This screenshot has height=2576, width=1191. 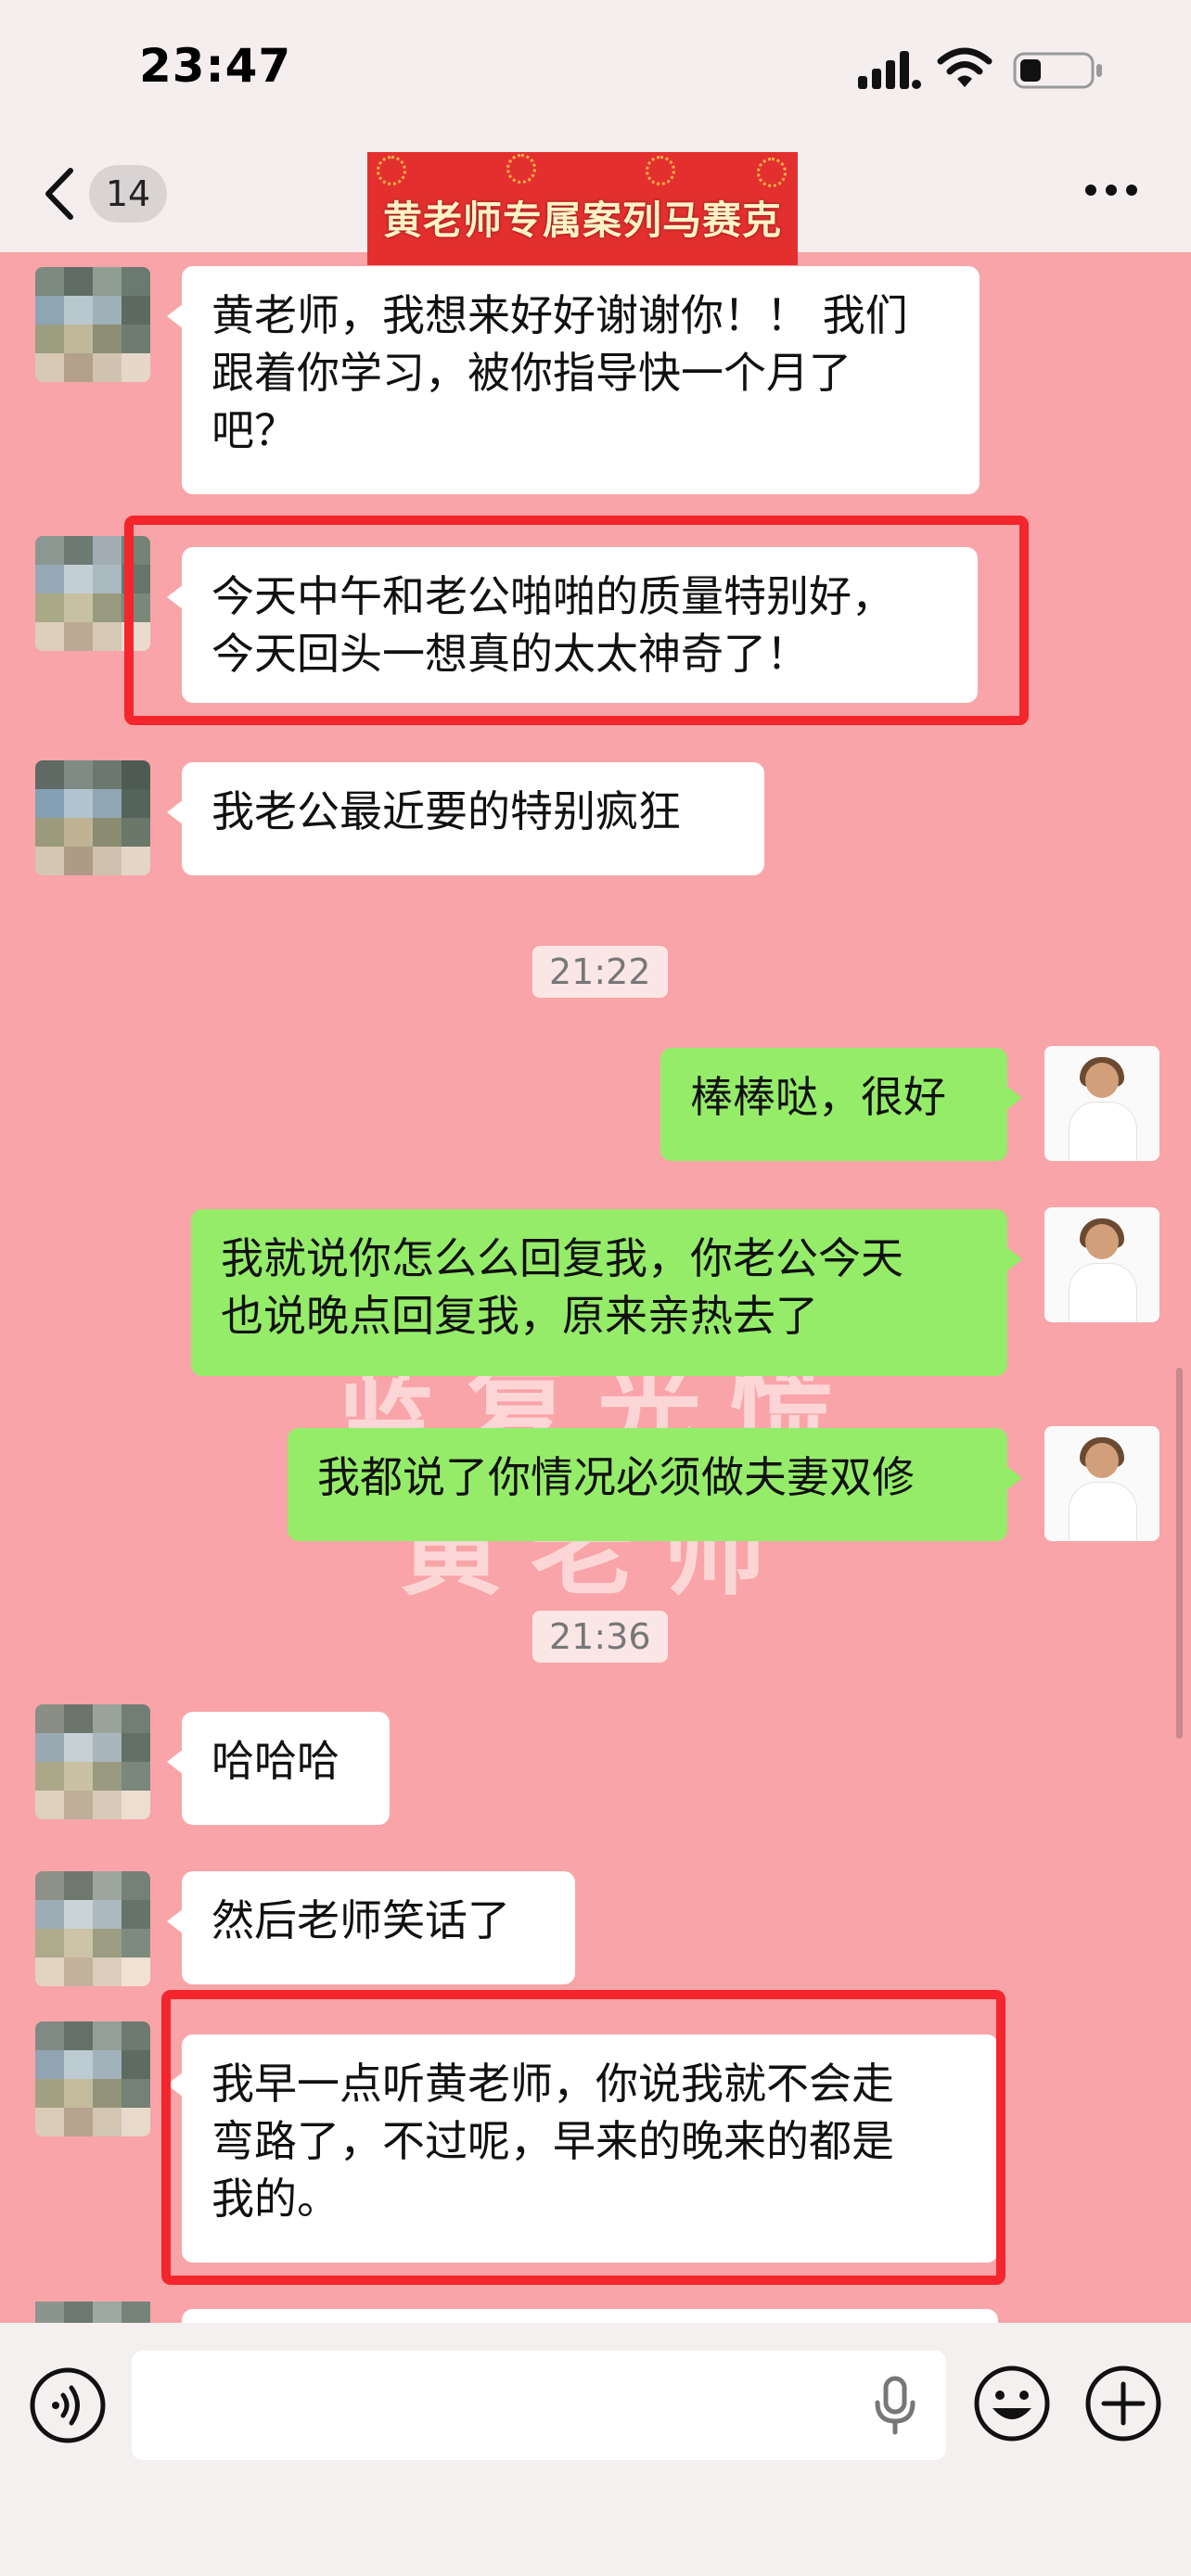 What do you see at coordinates (895, 2406) in the screenshot?
I see `microphone-icon` at bounding box center [895, 2406].